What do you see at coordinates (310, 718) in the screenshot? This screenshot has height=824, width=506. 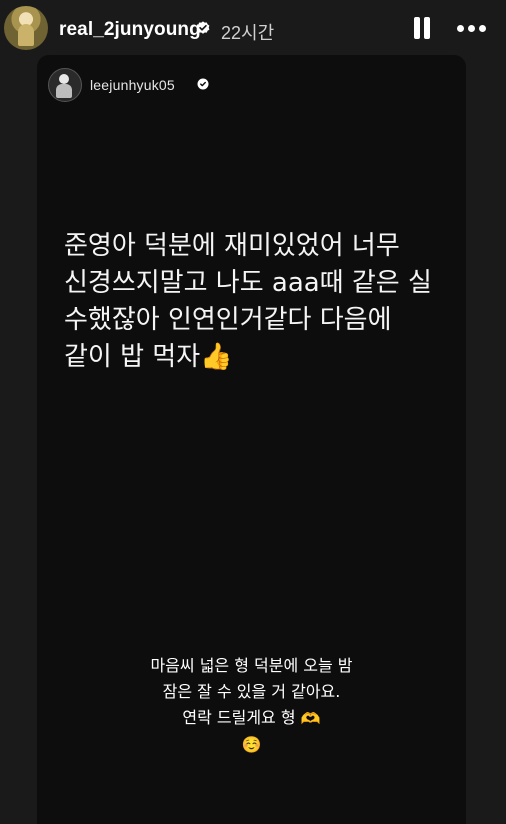 I see `heart-hands-icon: 🫶` at bounding box center [310, 718].